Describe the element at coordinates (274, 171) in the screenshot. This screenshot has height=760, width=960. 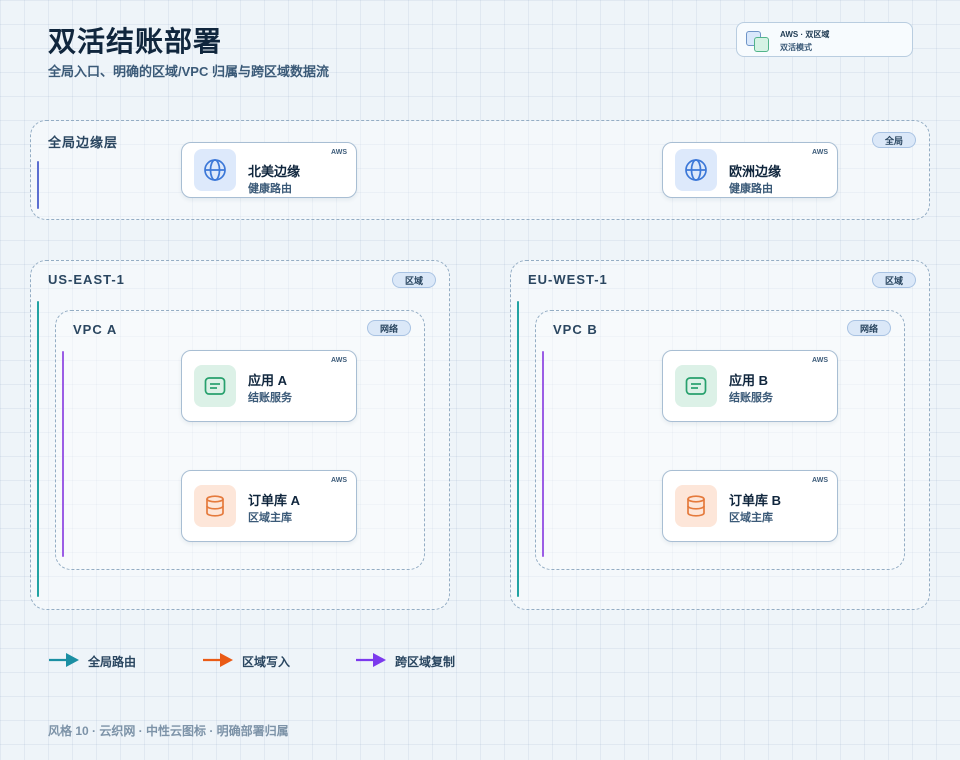
I see `card-title: 北美边缘` at that location.